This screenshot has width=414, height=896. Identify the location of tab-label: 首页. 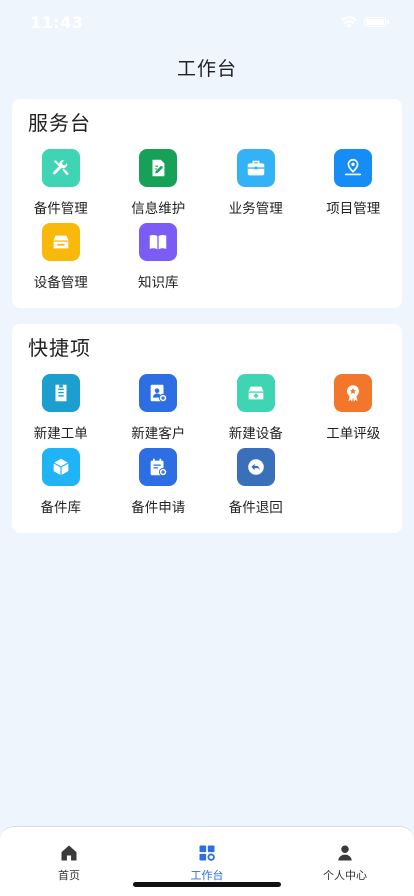
(69, 875).